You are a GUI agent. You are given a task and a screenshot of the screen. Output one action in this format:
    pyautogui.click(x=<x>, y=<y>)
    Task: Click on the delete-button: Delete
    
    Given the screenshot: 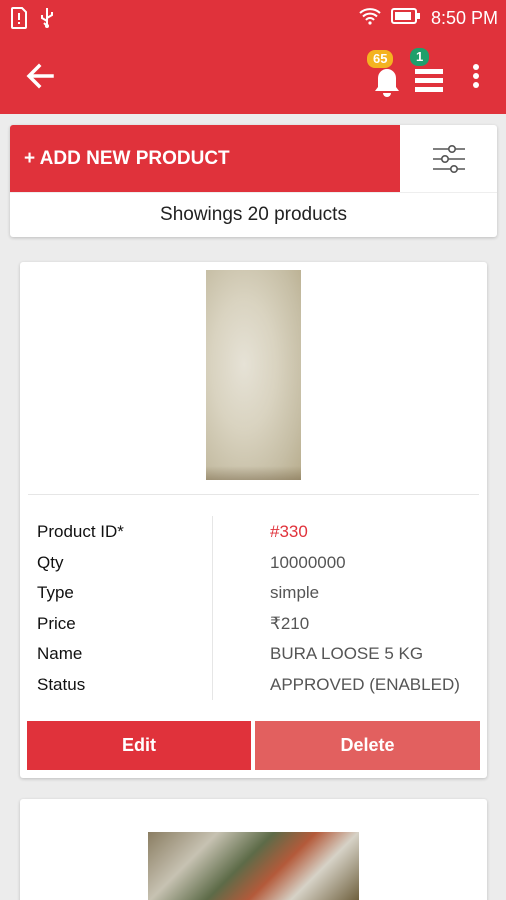 What is the action you would take?
    pyautogui.click(x=367, y=745)
    